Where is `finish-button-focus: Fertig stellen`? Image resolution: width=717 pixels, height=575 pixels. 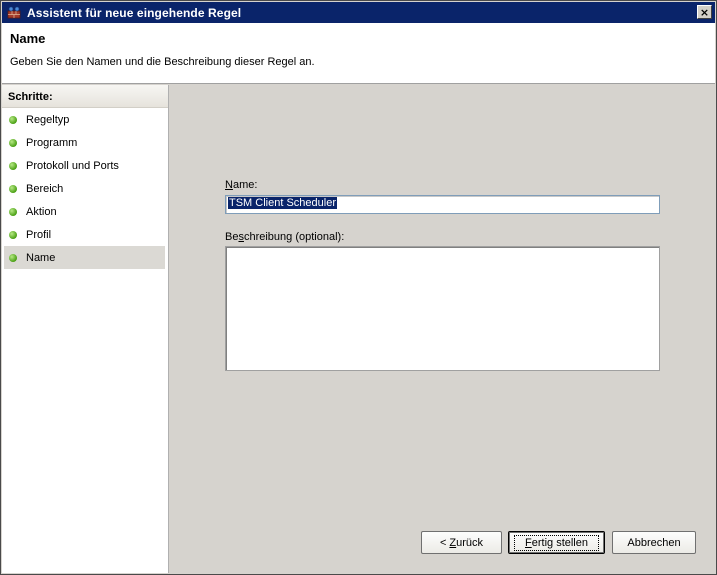 finish-button-focus: Fertig stellen is located at coordinates (556, 542).